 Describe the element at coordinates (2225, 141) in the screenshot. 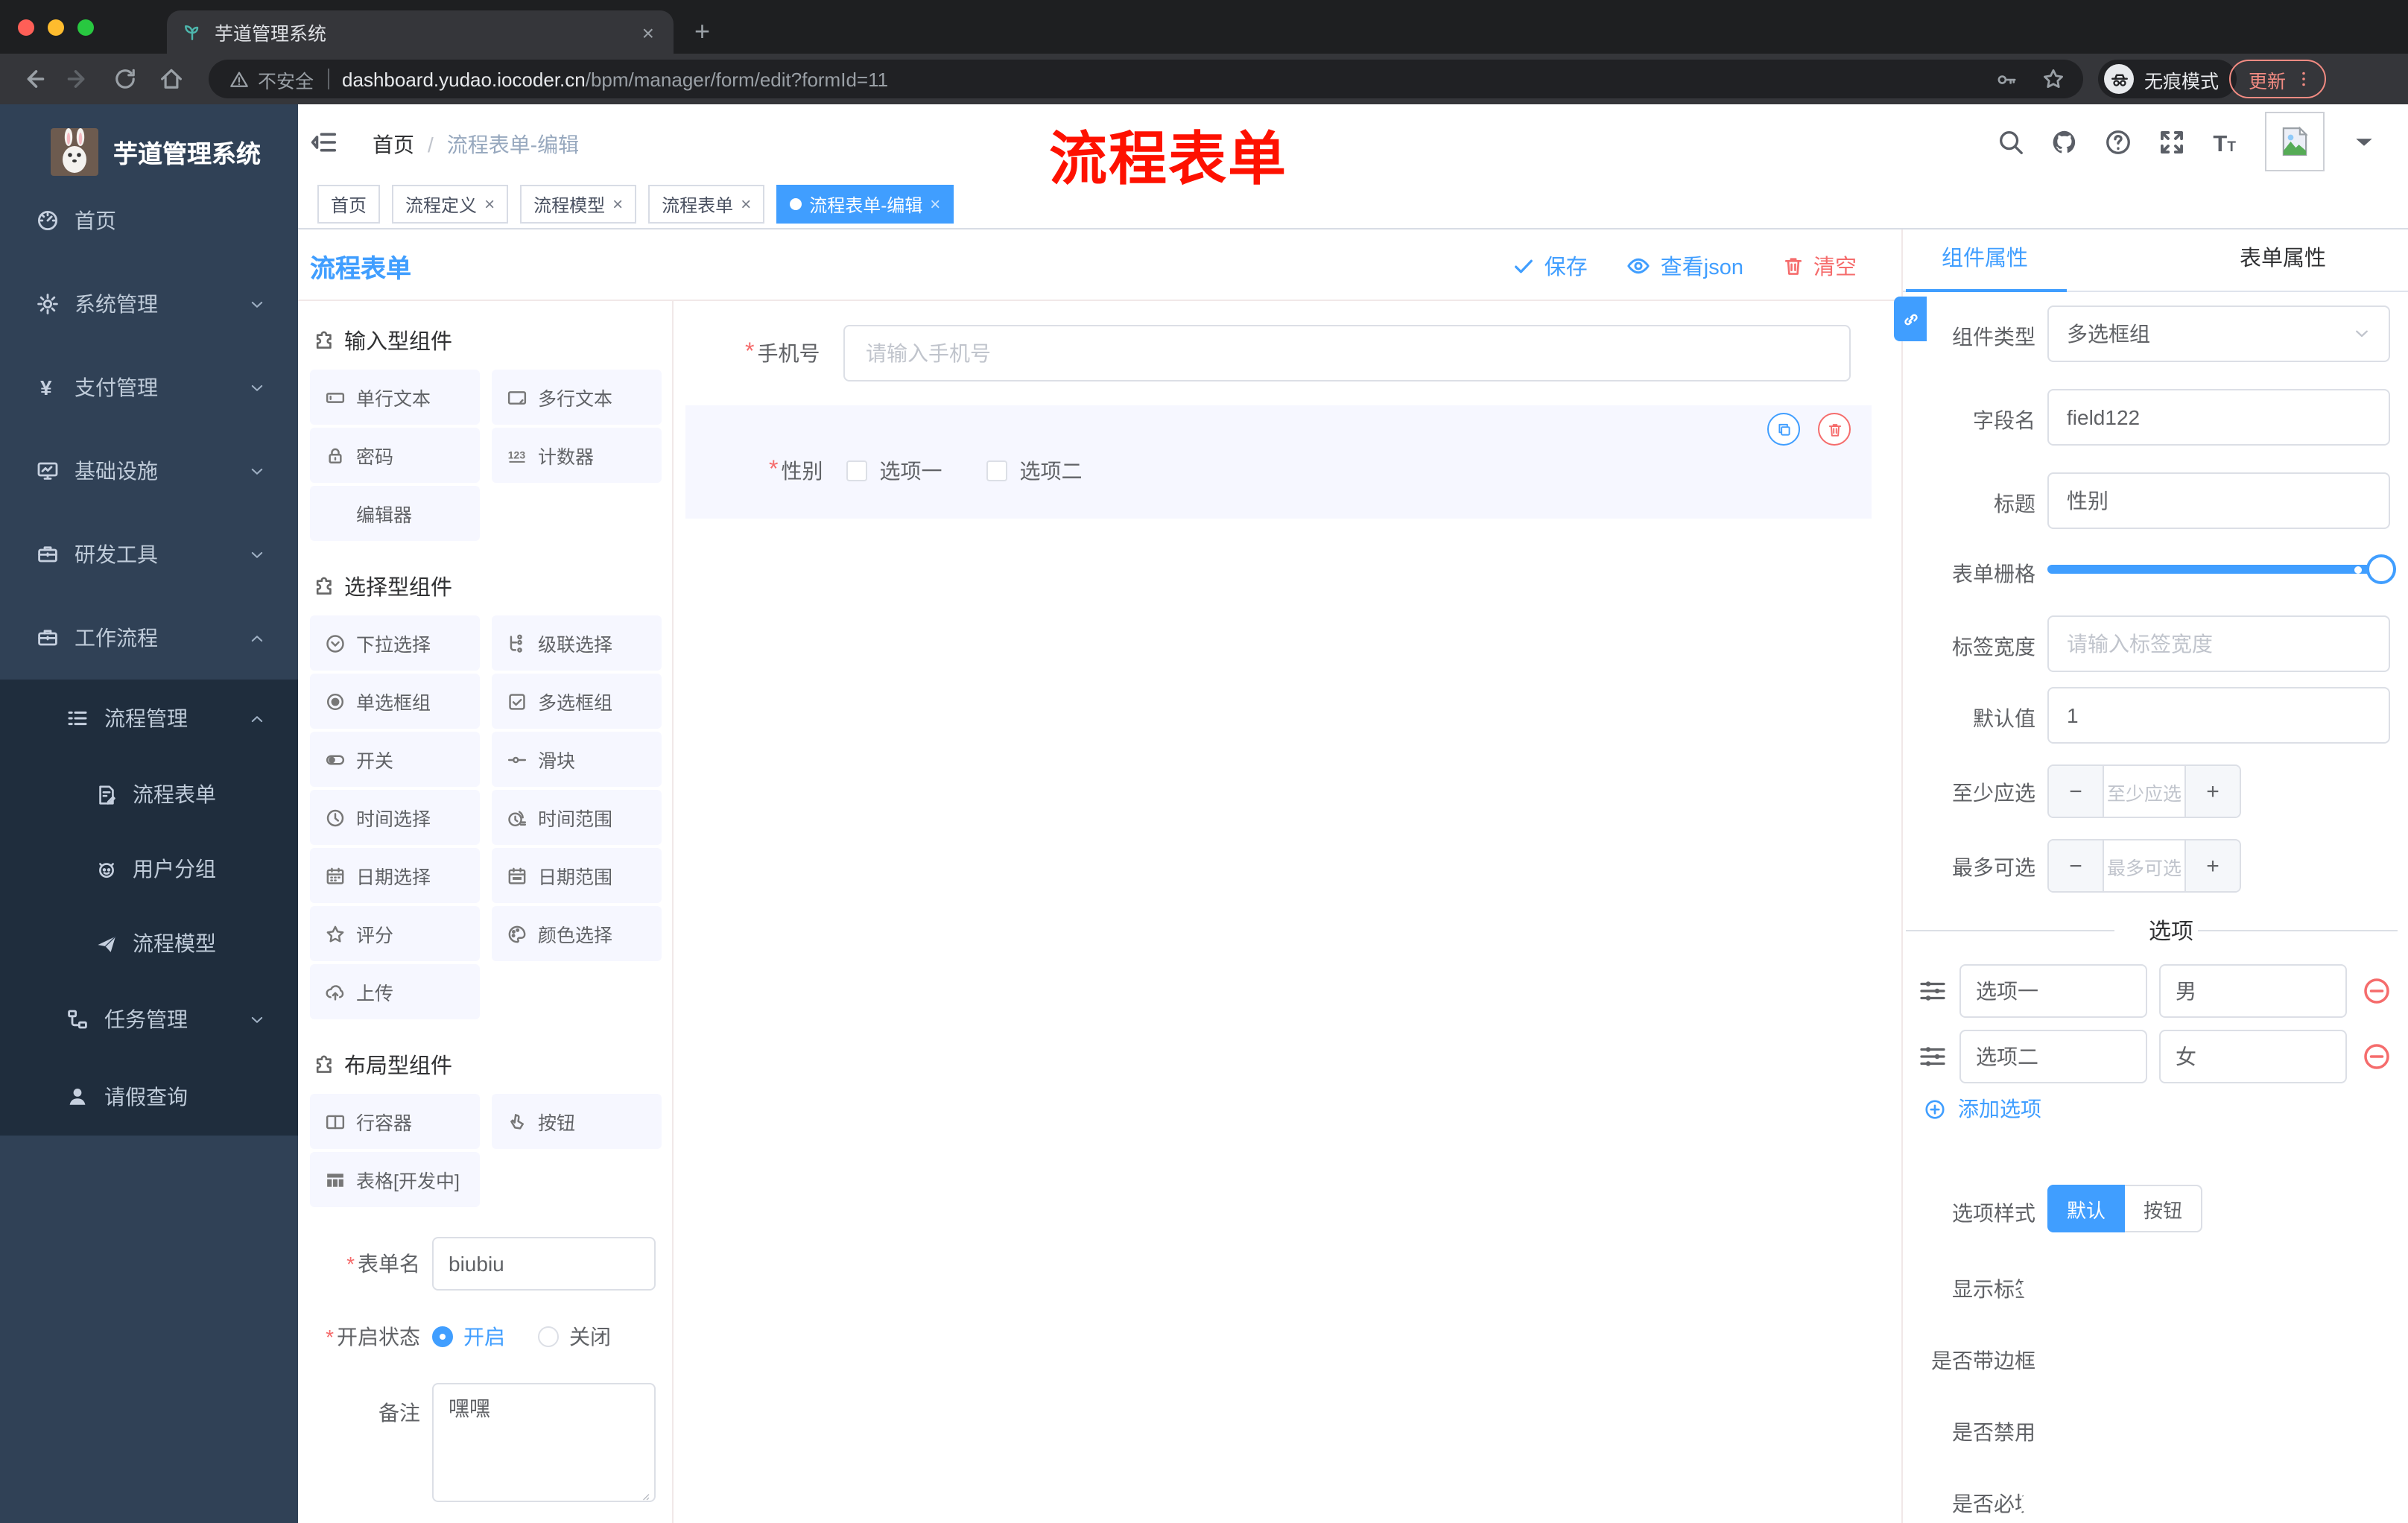

I see `font-size-icon: TT` at that location.